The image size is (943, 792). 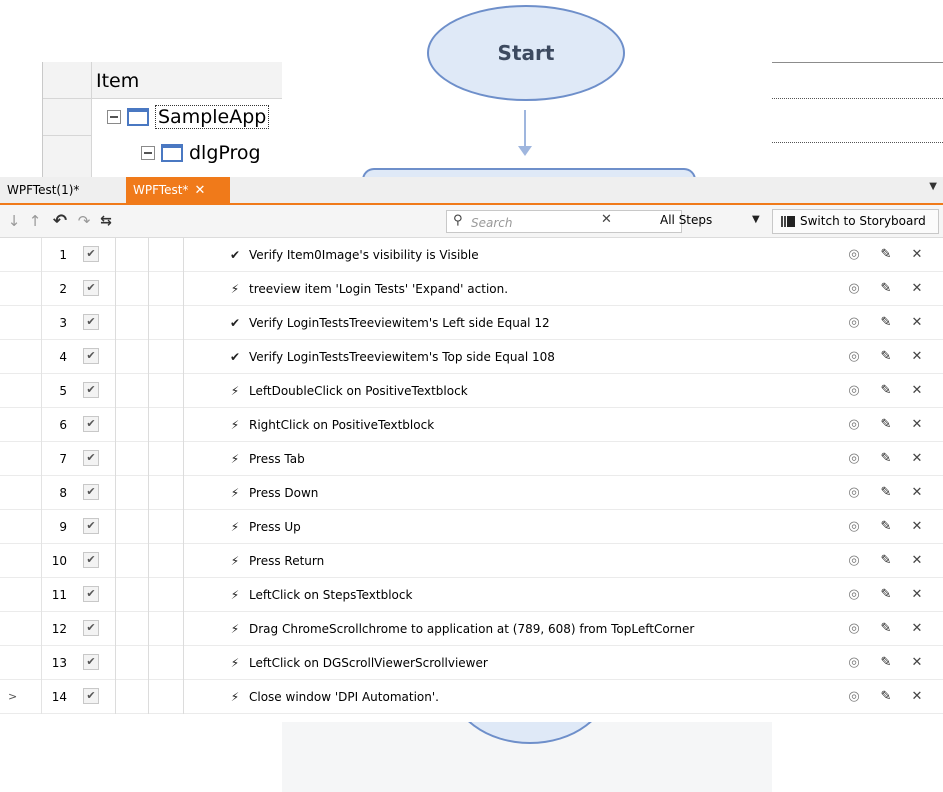 I want to click on step-description: Press Tab, so click(x=277, y=459).